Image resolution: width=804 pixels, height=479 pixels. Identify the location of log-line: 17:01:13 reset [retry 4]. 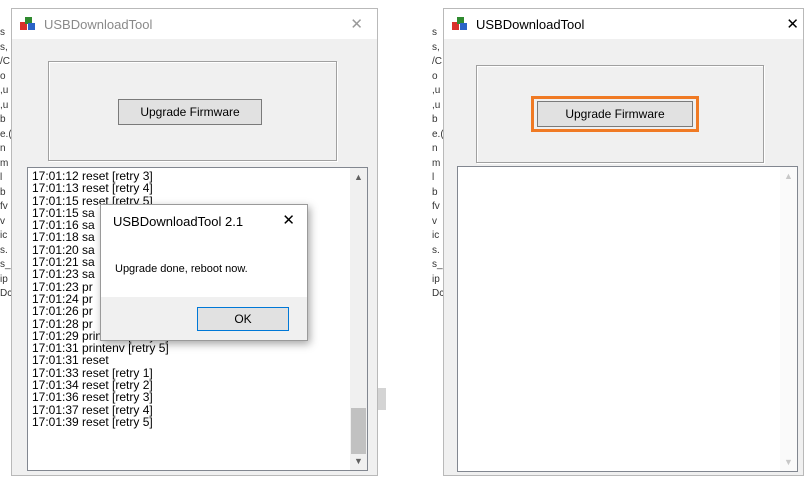
(92, 188).